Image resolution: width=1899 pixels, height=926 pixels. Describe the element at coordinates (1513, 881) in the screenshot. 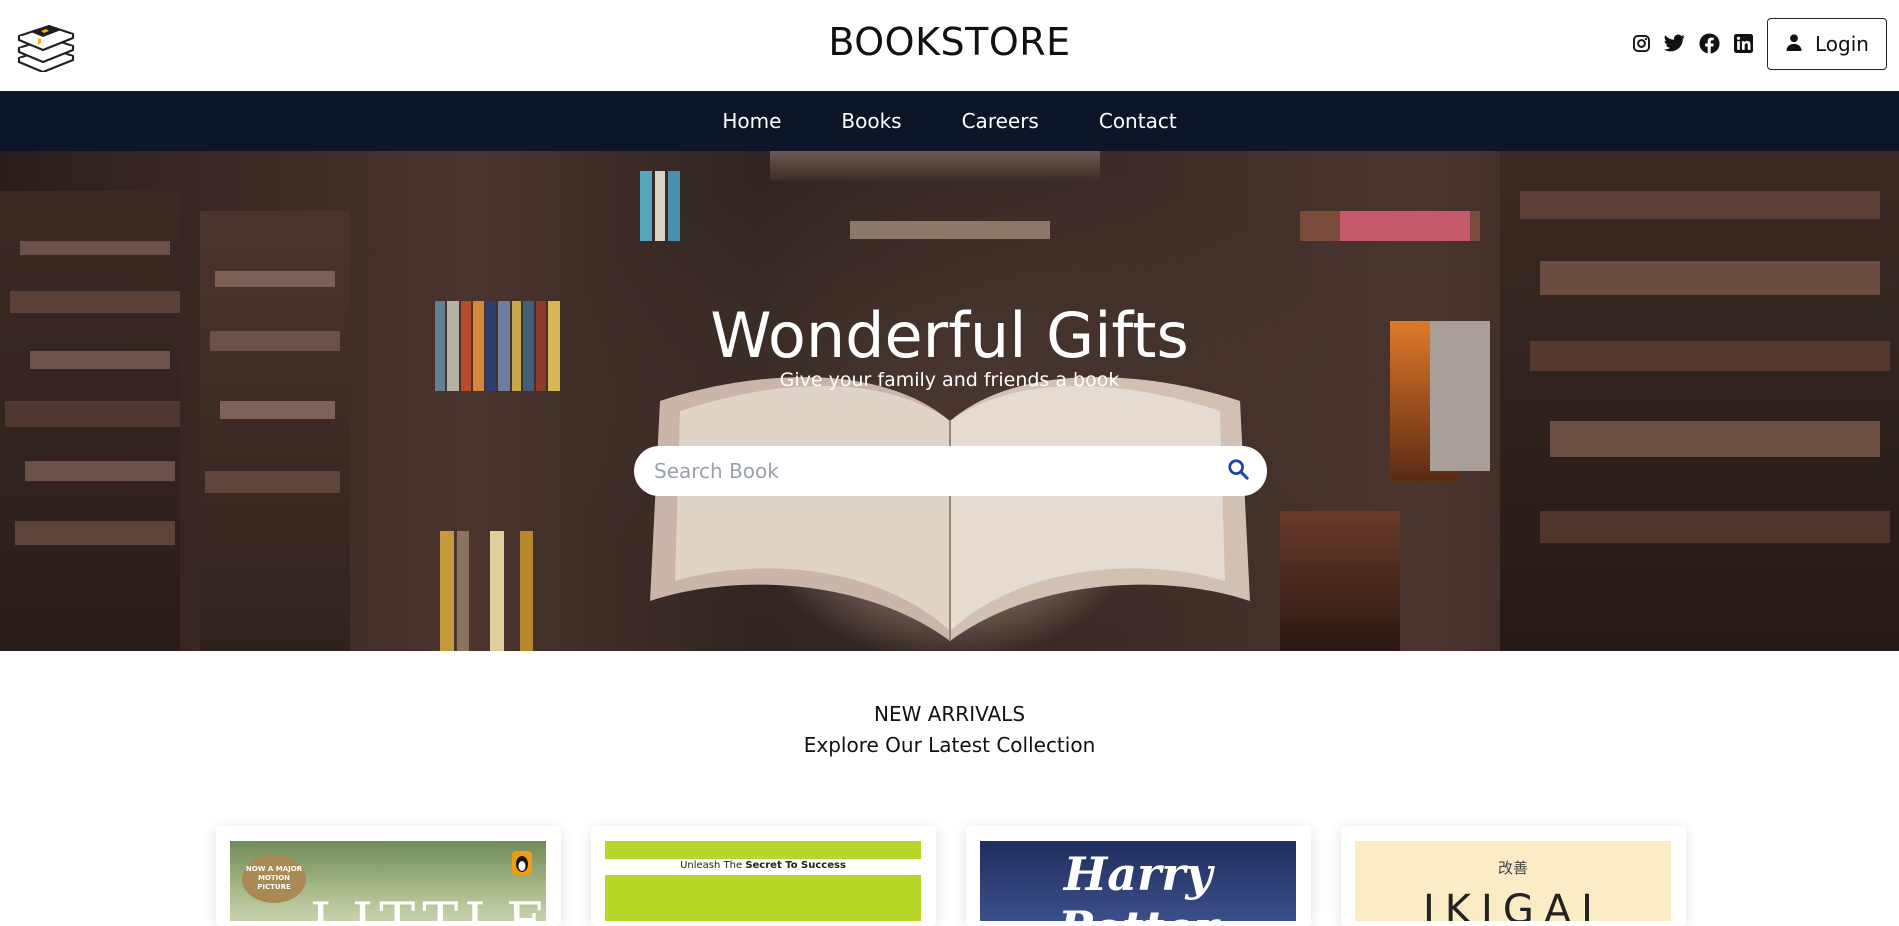

I see `book-cover: 改善 IKIGAI` at that location.